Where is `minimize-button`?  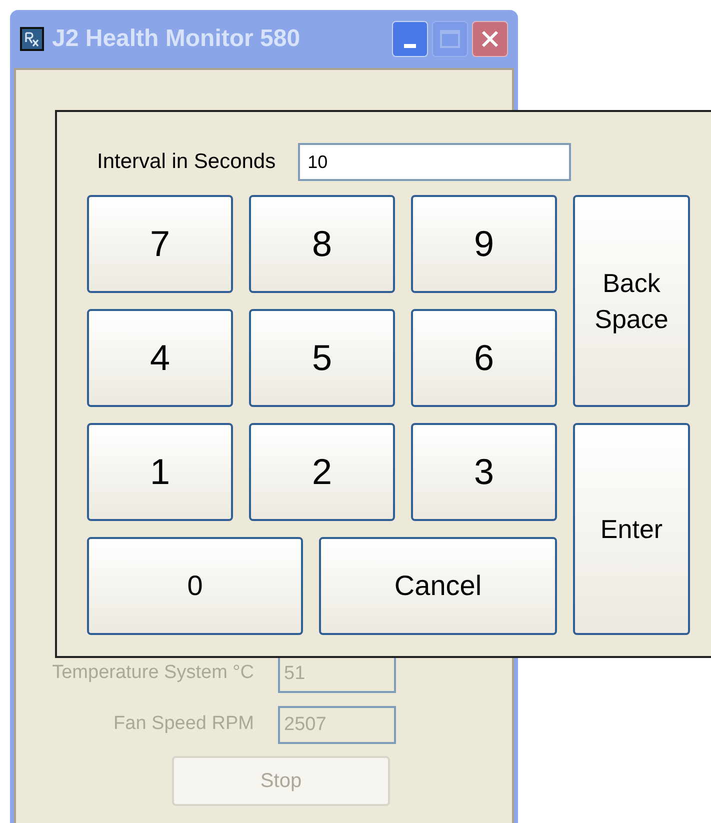 minimize-button is located at coordinates (410, 39).